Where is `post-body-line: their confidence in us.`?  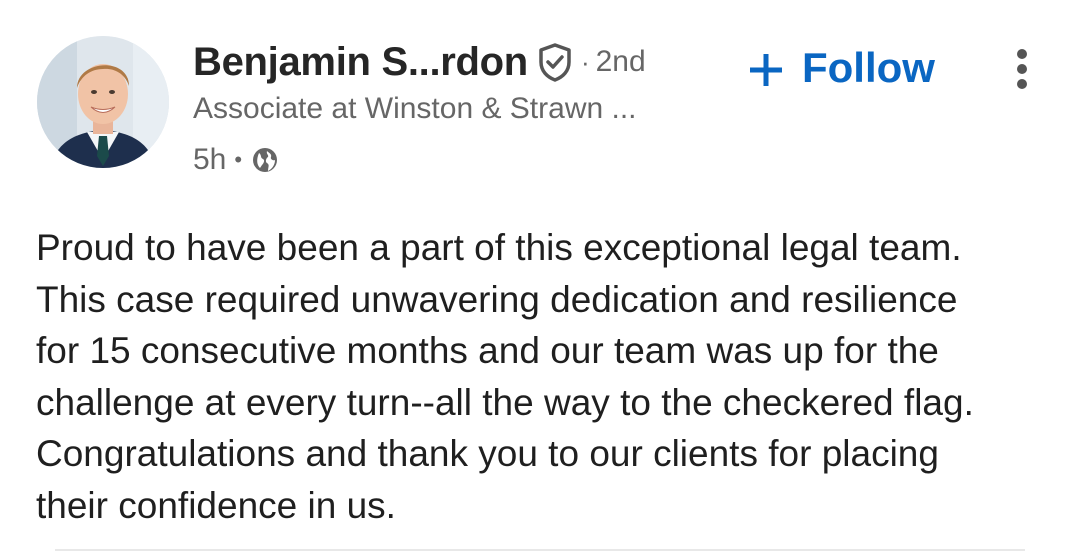
post-body-line: their confidence in us. is located at coordinates (216, 505).